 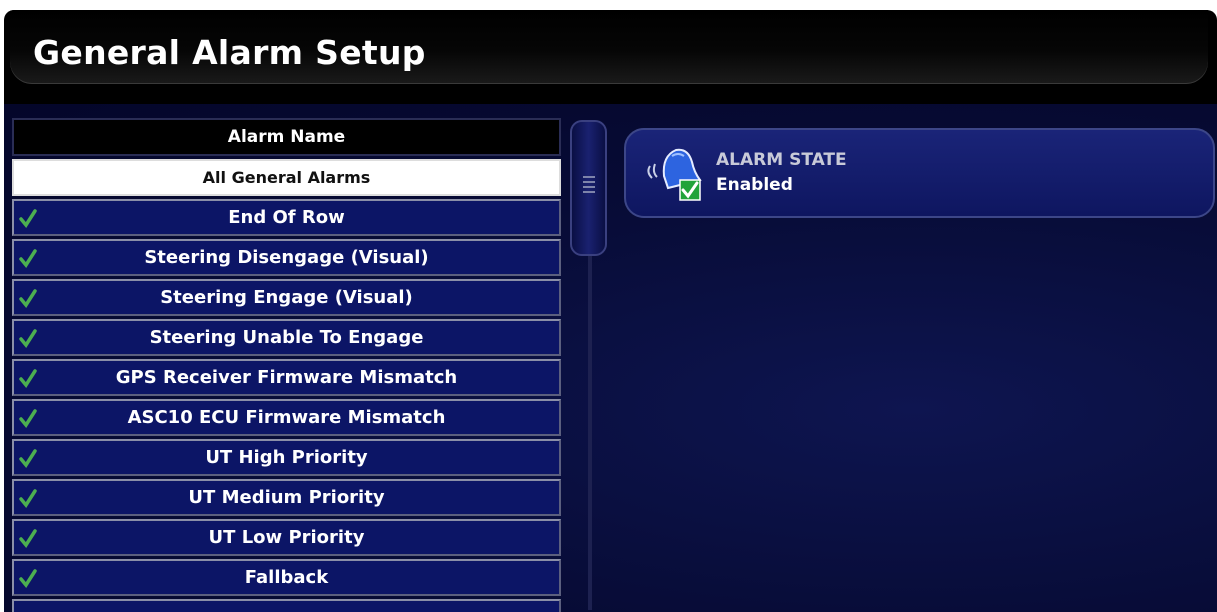 I want to click on alarm-state-label: ALARM STATE, so click(x=781, y=160).